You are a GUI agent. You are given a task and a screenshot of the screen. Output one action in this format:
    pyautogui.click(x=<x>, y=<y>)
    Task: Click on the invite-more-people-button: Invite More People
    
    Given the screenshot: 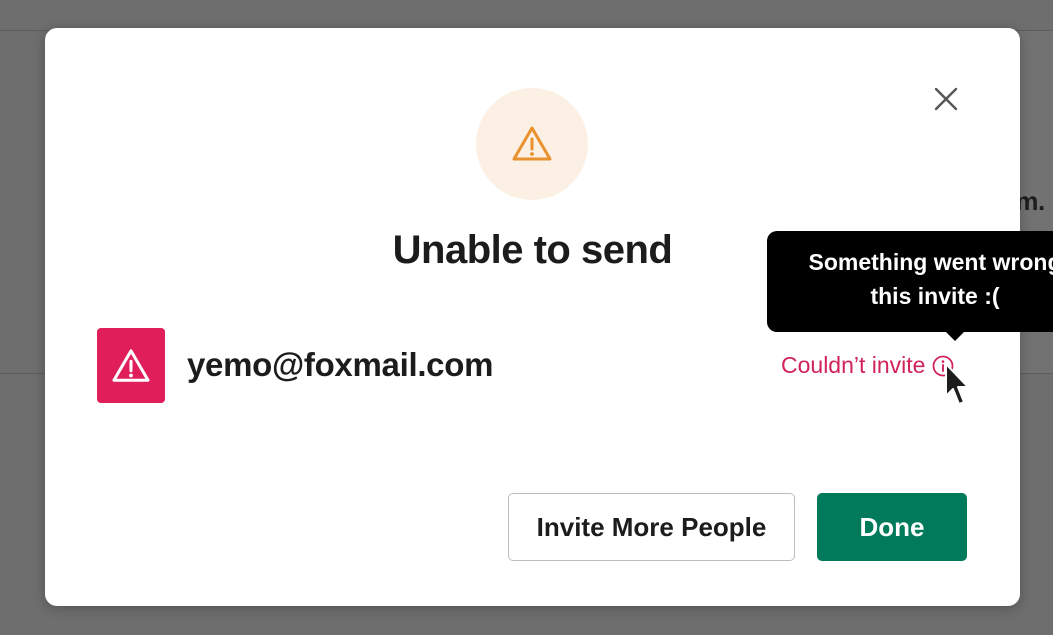 What is the action you would take?
    pyautogui.click(x=651, y=527)
    